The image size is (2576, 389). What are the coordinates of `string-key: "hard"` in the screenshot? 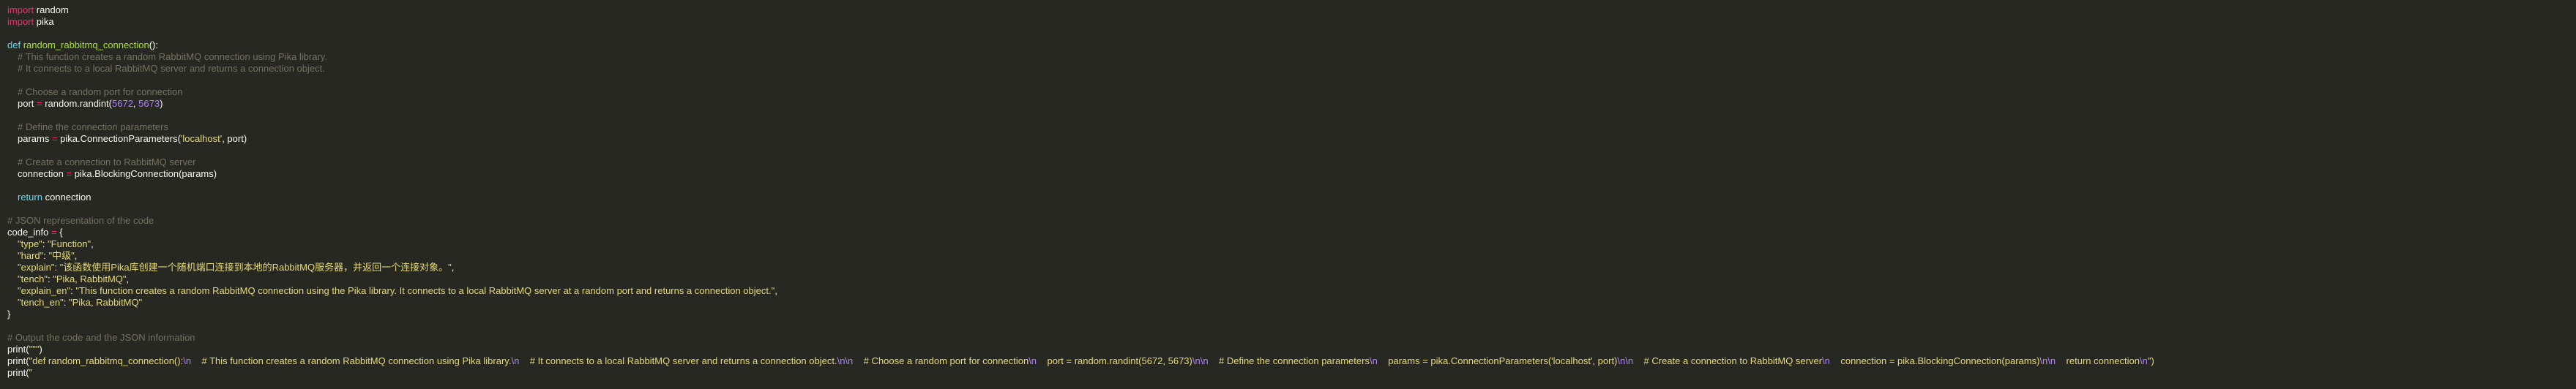 It's located at (31, 255).